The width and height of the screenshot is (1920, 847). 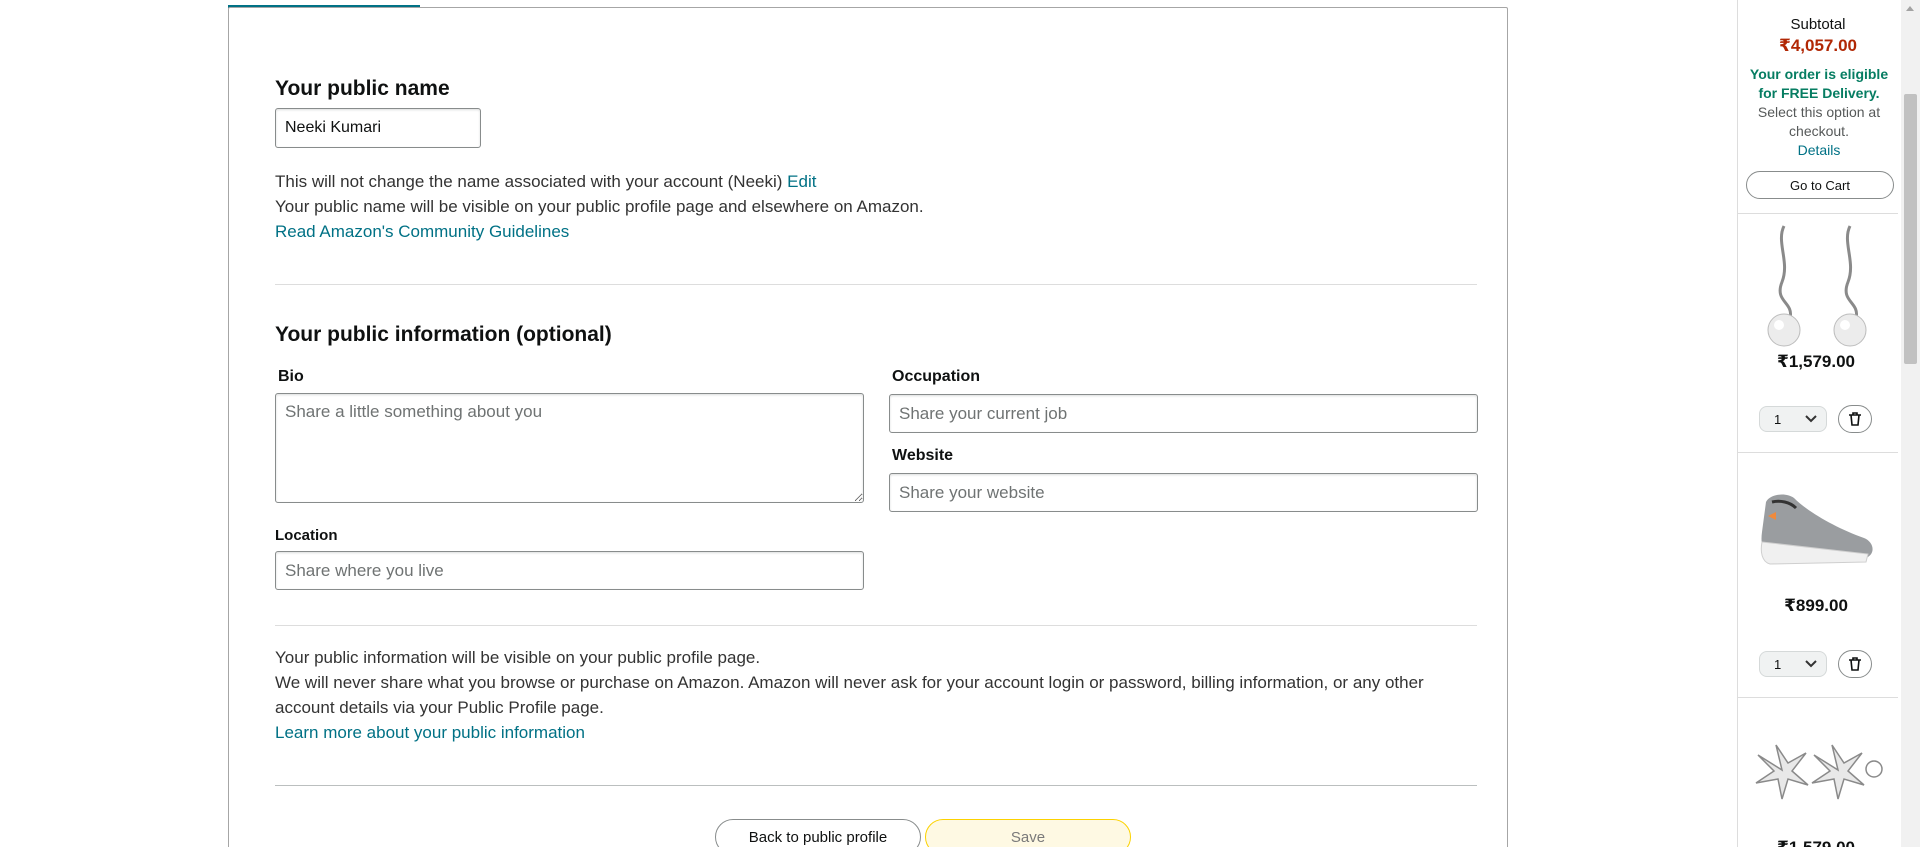 What do you see at coordinates (291, 376) in the screenshot?
I see `bio-label: Bio` at bounding box center [291, 376].